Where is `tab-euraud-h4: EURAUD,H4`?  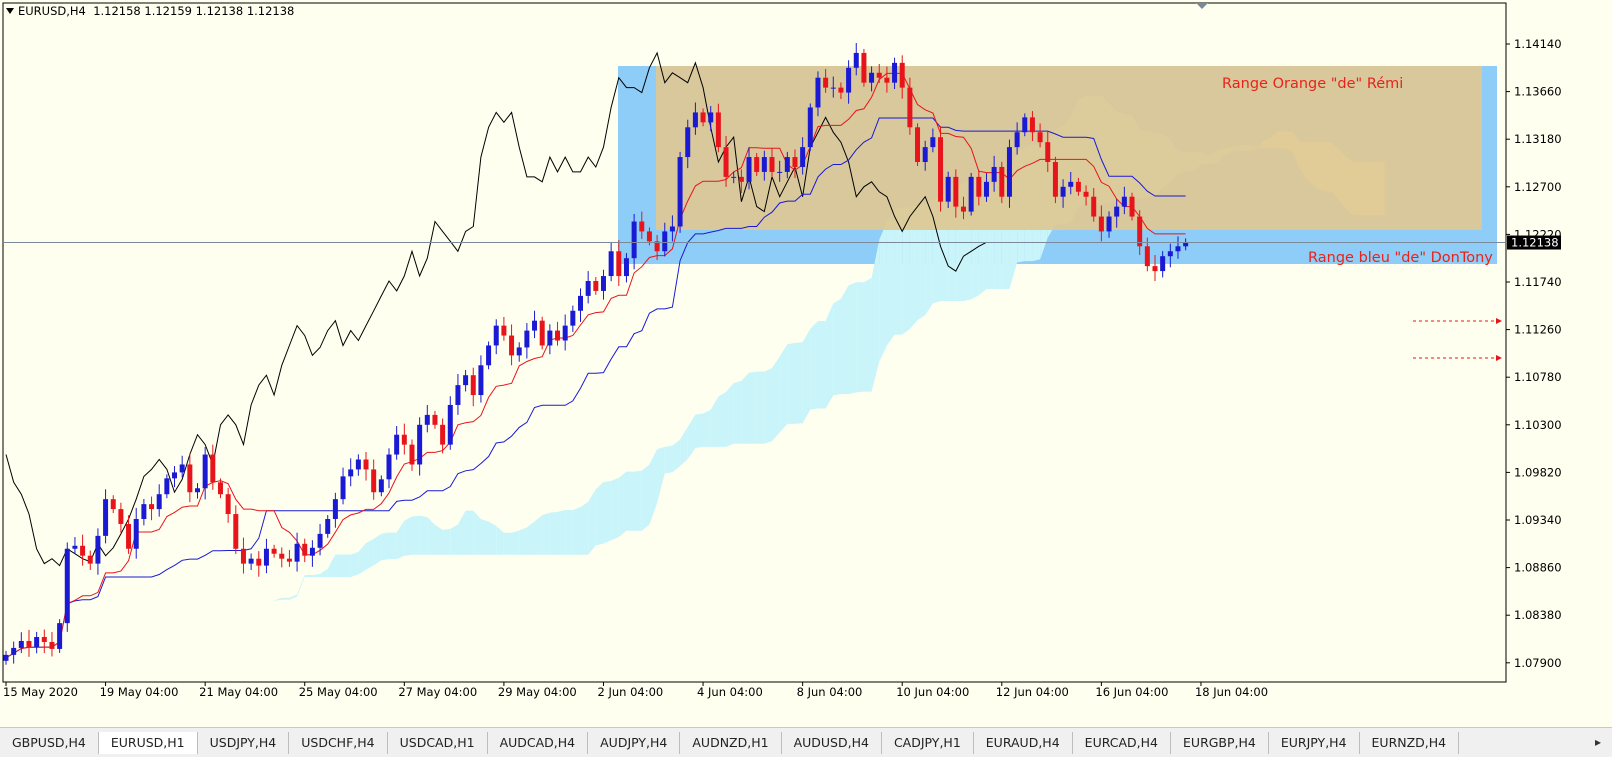 tab-euraud-h4: EURAUD,H4 is located at coordinates (1023, 742).